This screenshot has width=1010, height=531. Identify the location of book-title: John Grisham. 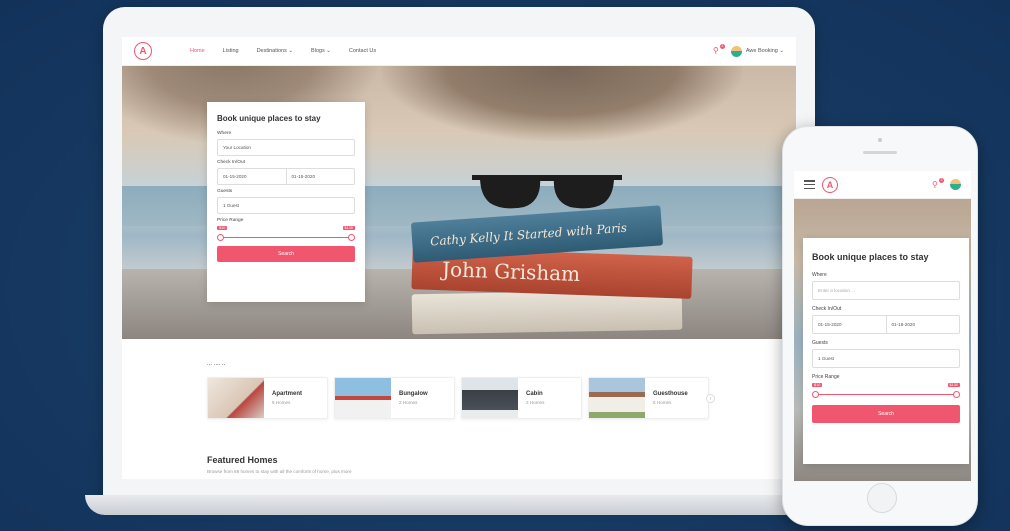
(511, 271).